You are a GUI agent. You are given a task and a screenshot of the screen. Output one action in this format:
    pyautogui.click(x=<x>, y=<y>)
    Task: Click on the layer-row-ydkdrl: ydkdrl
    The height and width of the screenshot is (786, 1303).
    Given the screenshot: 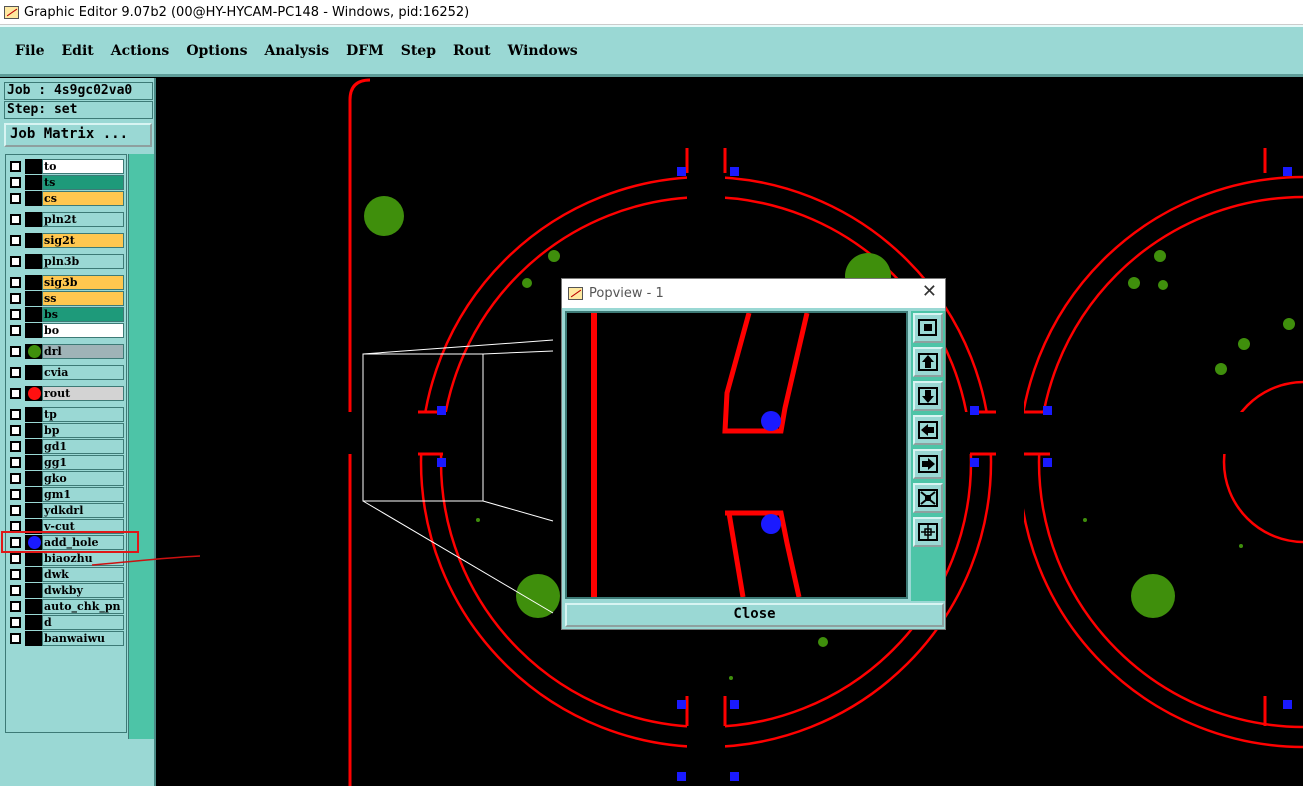 What is the action you would take?
    pyautogui.click(x=68, y=510)
    